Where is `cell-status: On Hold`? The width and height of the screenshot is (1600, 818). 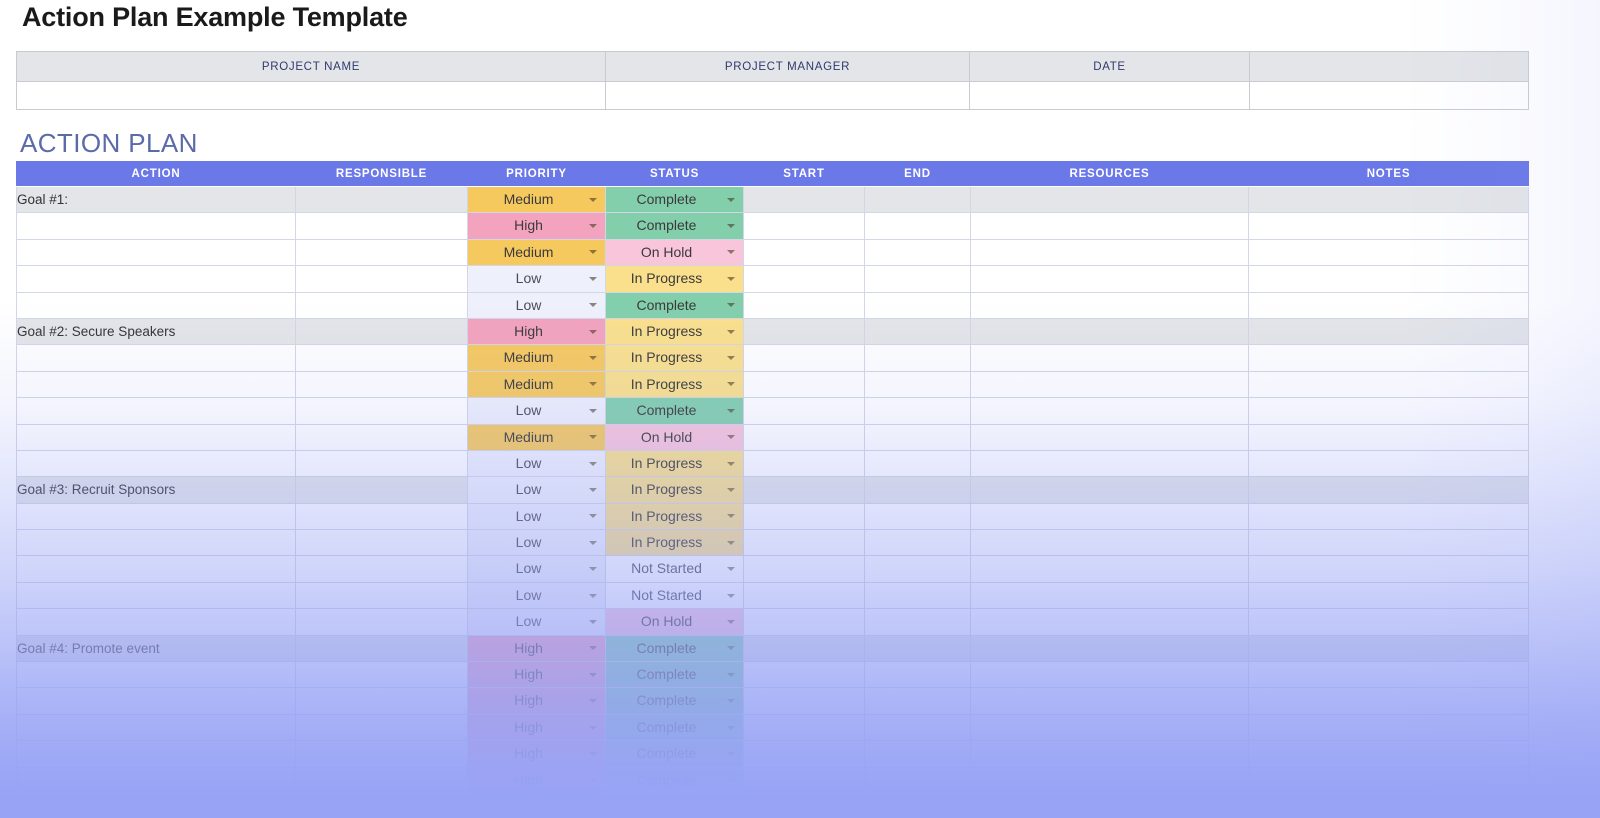
cell-status: On Hold is located at coordinates (674, 252).